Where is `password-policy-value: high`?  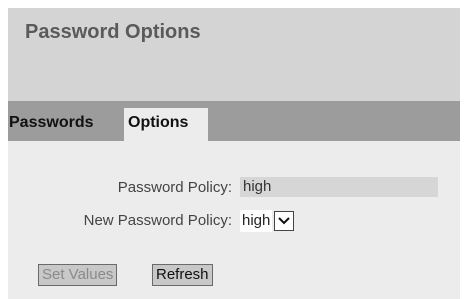 password-policy-value: high is located at coordinates (339, 187).